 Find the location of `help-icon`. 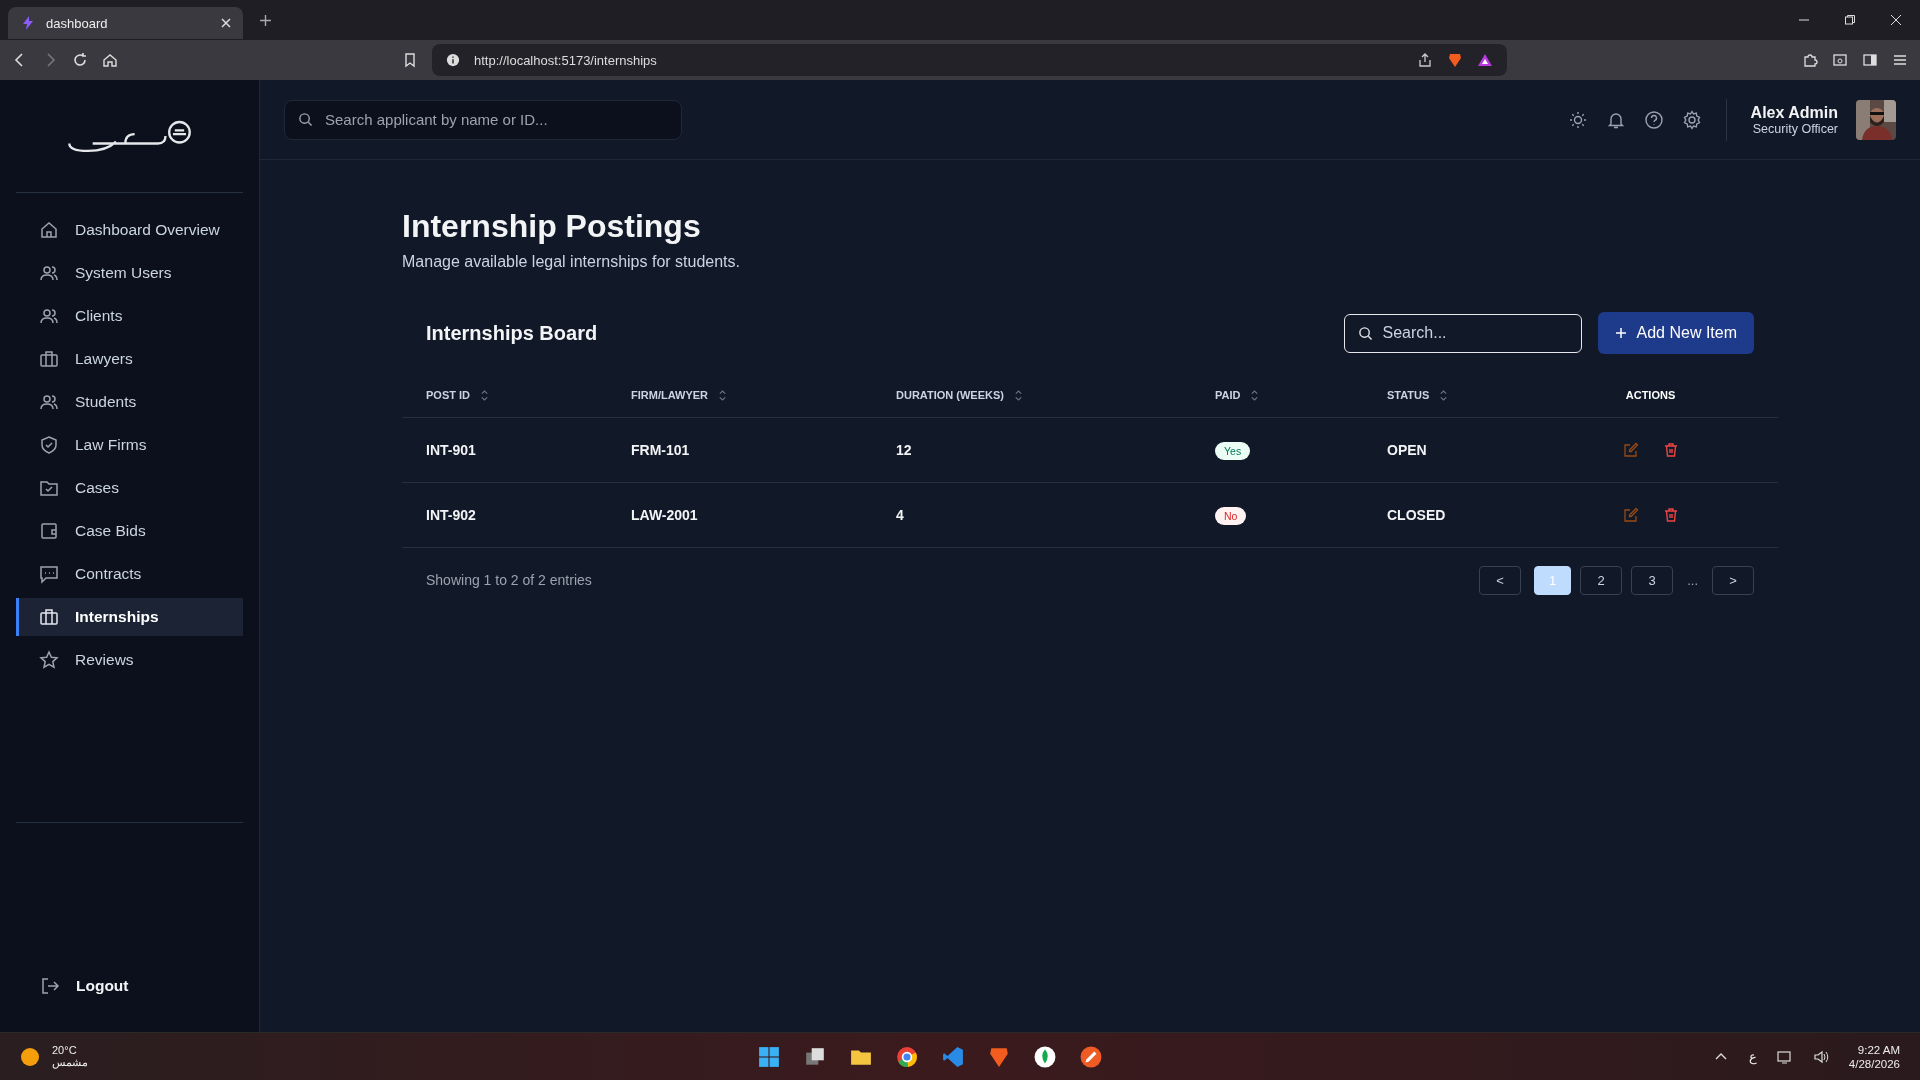

help-icon is located at coordinates (1653, 119).